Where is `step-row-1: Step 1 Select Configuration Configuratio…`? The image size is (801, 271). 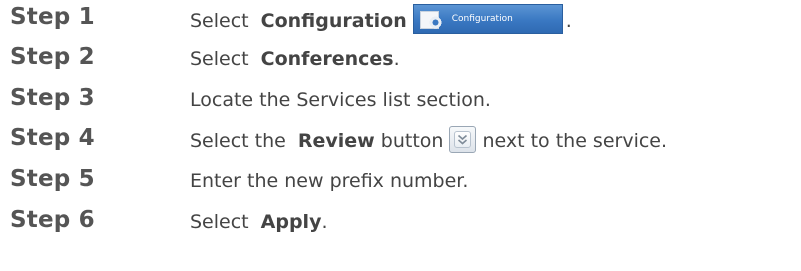 step-row-1: Step 1 Select Configuration Configuratio… is located at coordinates (402, 19).